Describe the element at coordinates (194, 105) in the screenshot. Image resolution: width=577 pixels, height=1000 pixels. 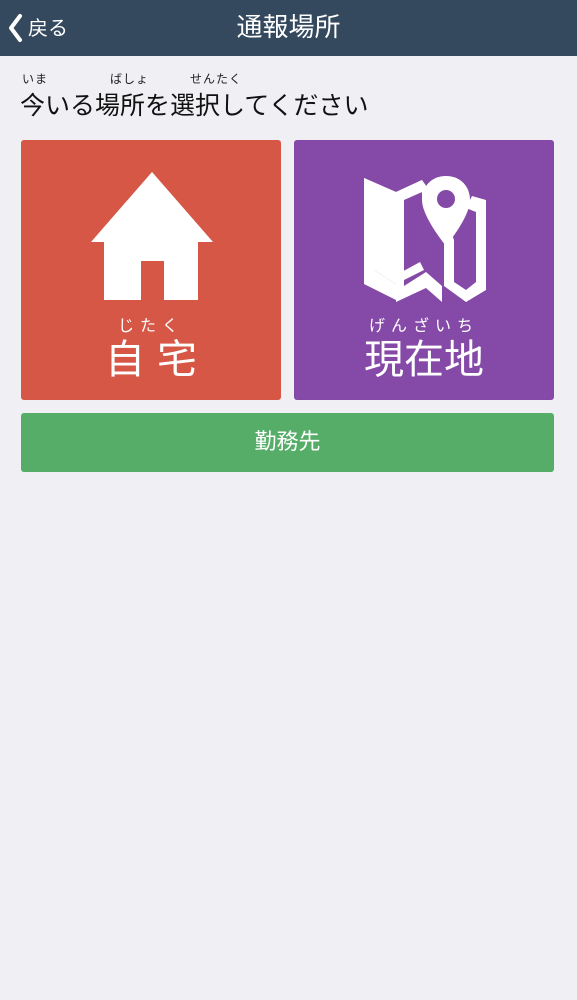
I see `instruction-text: 今いる場所を選択してください` at that location.